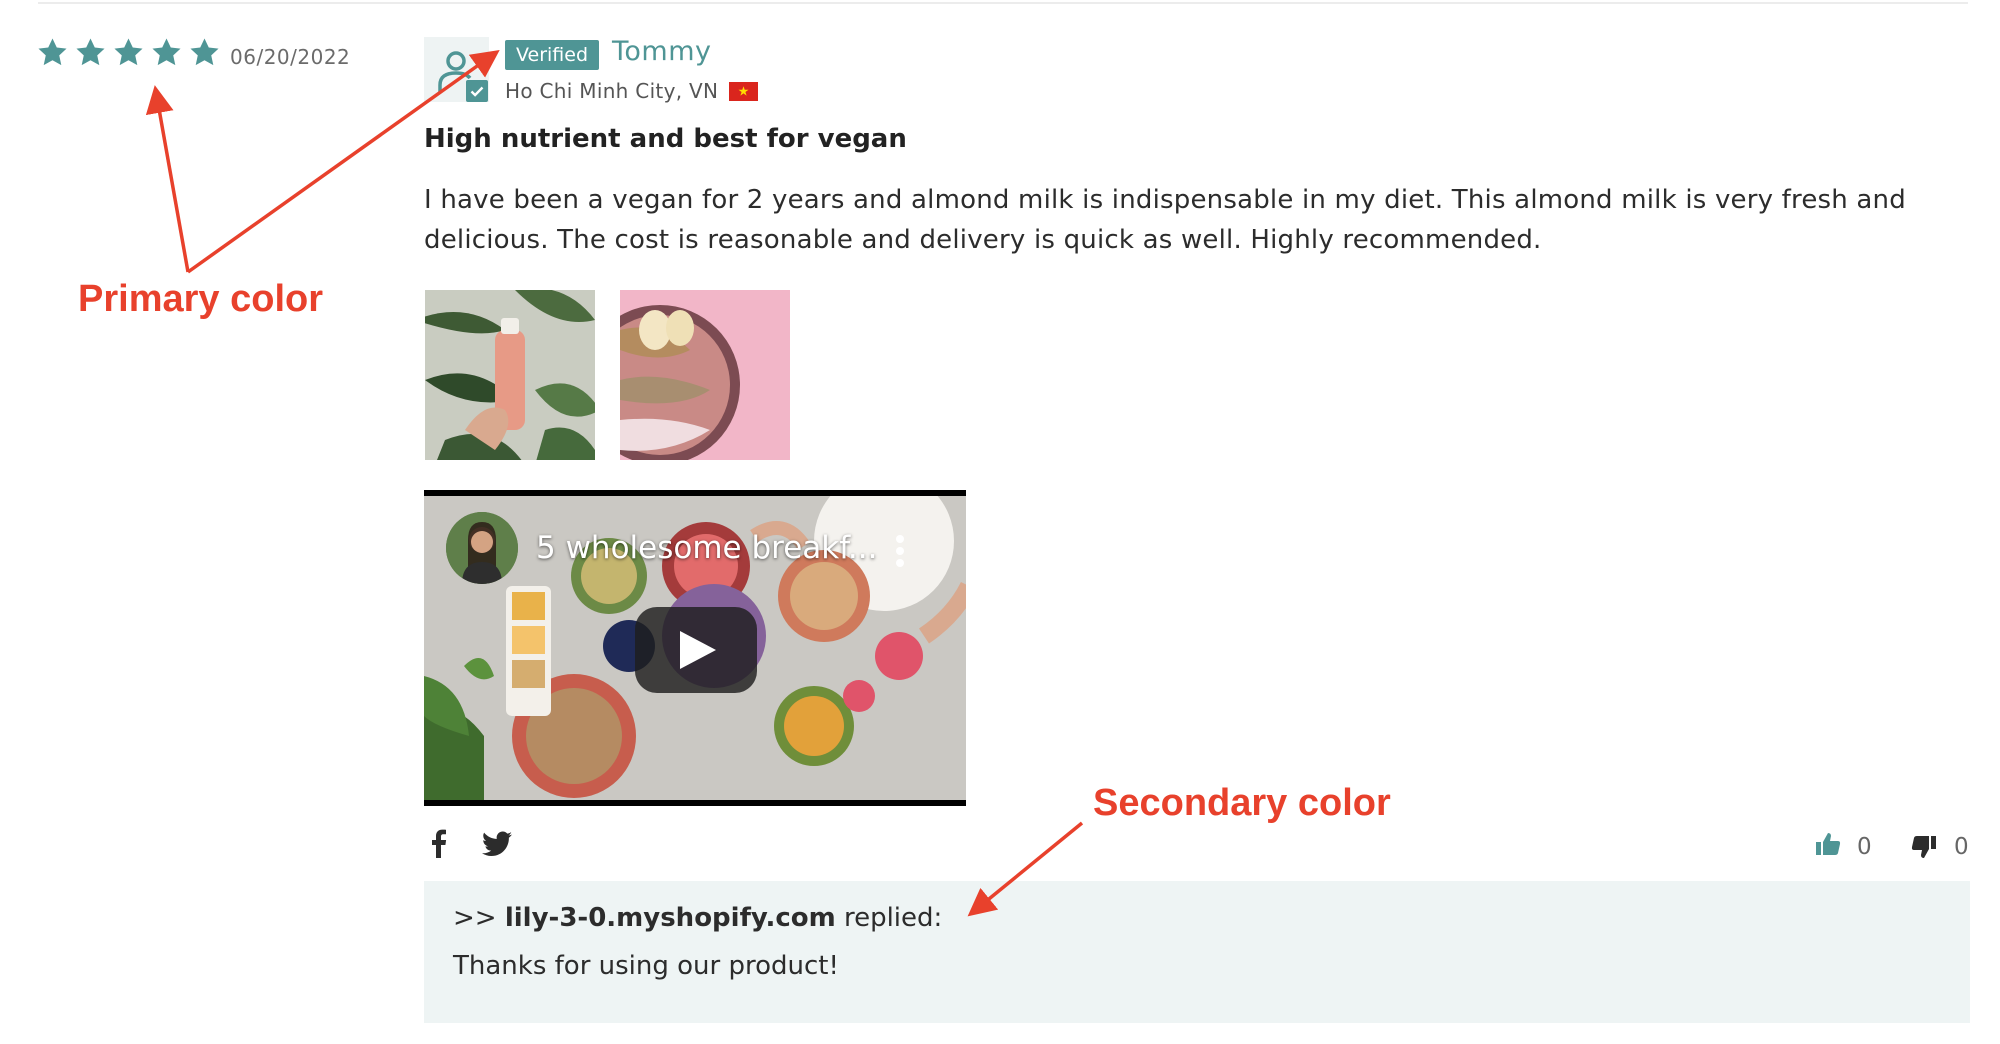  What do you see at coordinates (705, 375) in the screenshot?
I see `review-photo-bowl` at bounding box center [705, 375].